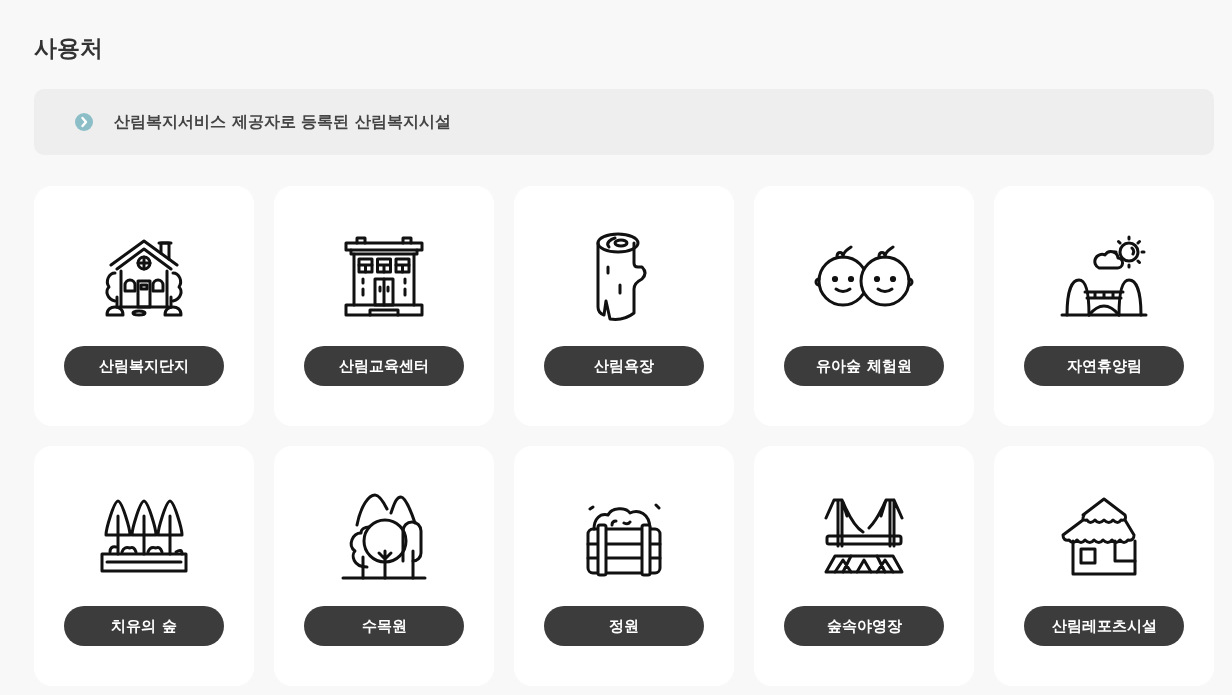 The image size is (1232, 695). I want to click on facility-button: 산림교육센터, so click(384, 366).